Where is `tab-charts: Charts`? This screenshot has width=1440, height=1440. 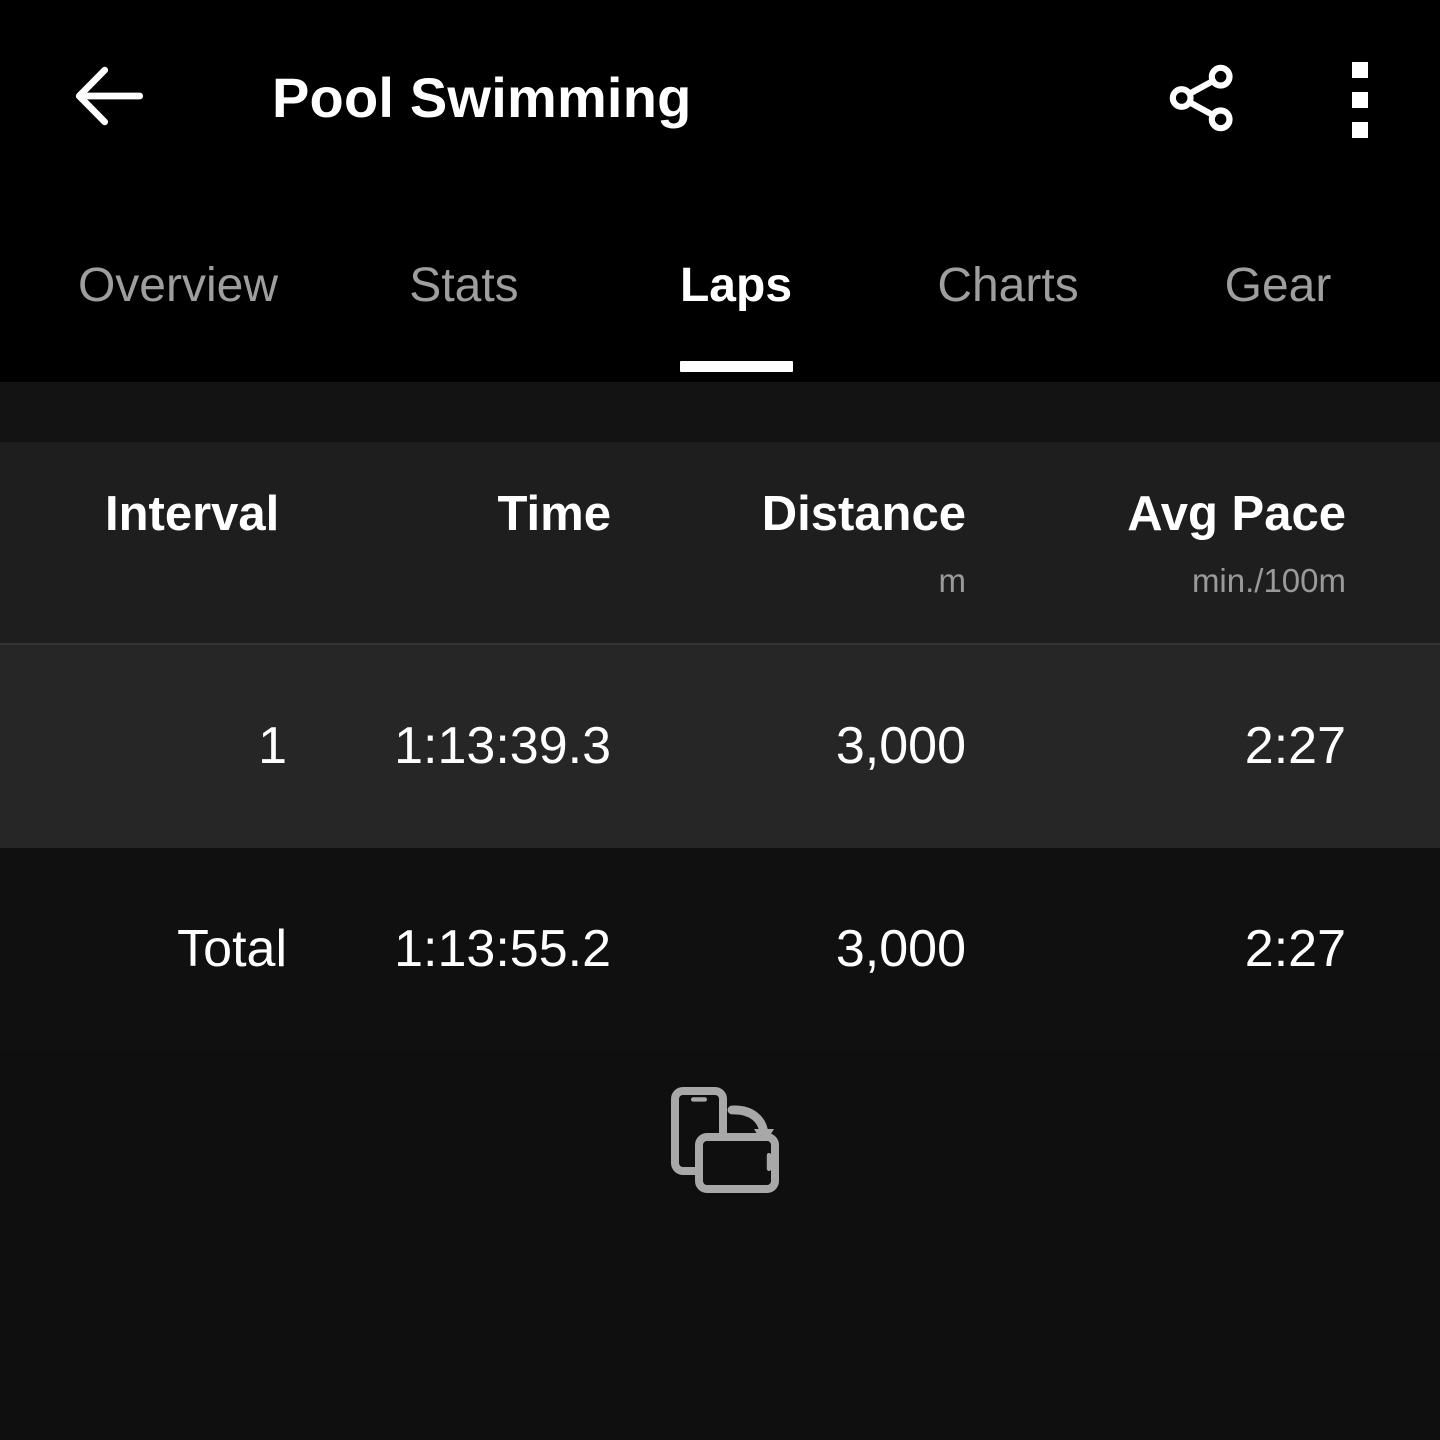 tab-charts: Charts is located at coordinates (1008, 289).